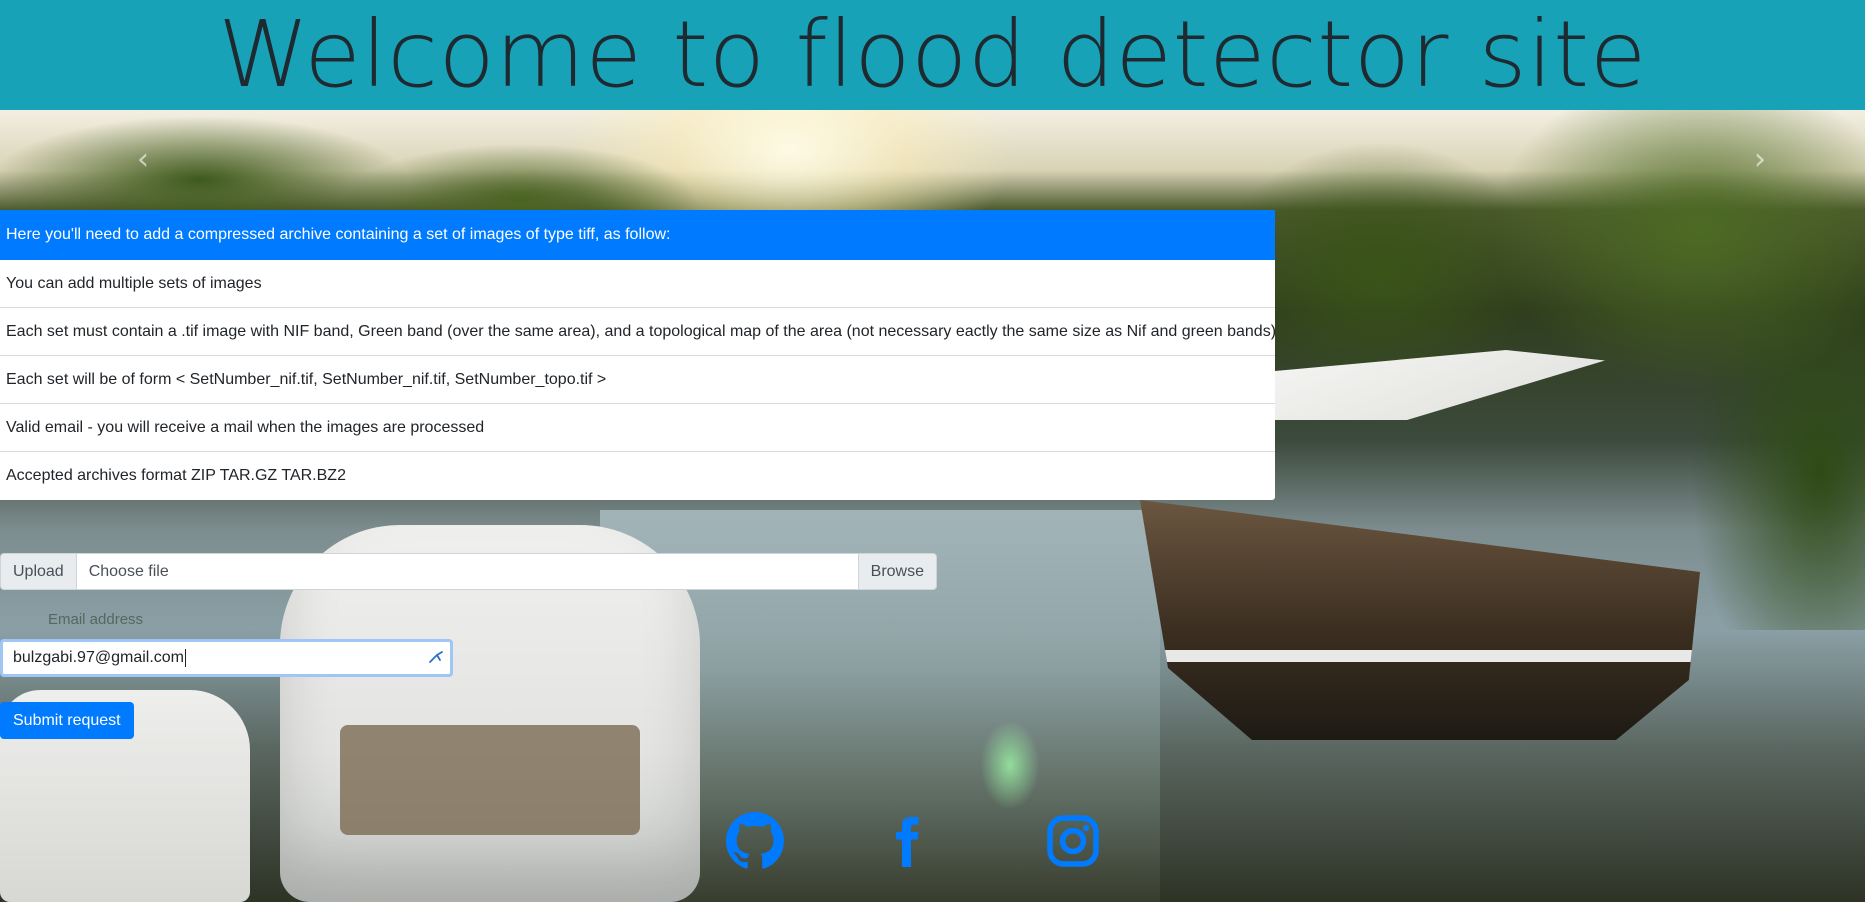  Describe the element at coordinates (1010, 765) in the screenshot. I see `lens-flare` at that location.